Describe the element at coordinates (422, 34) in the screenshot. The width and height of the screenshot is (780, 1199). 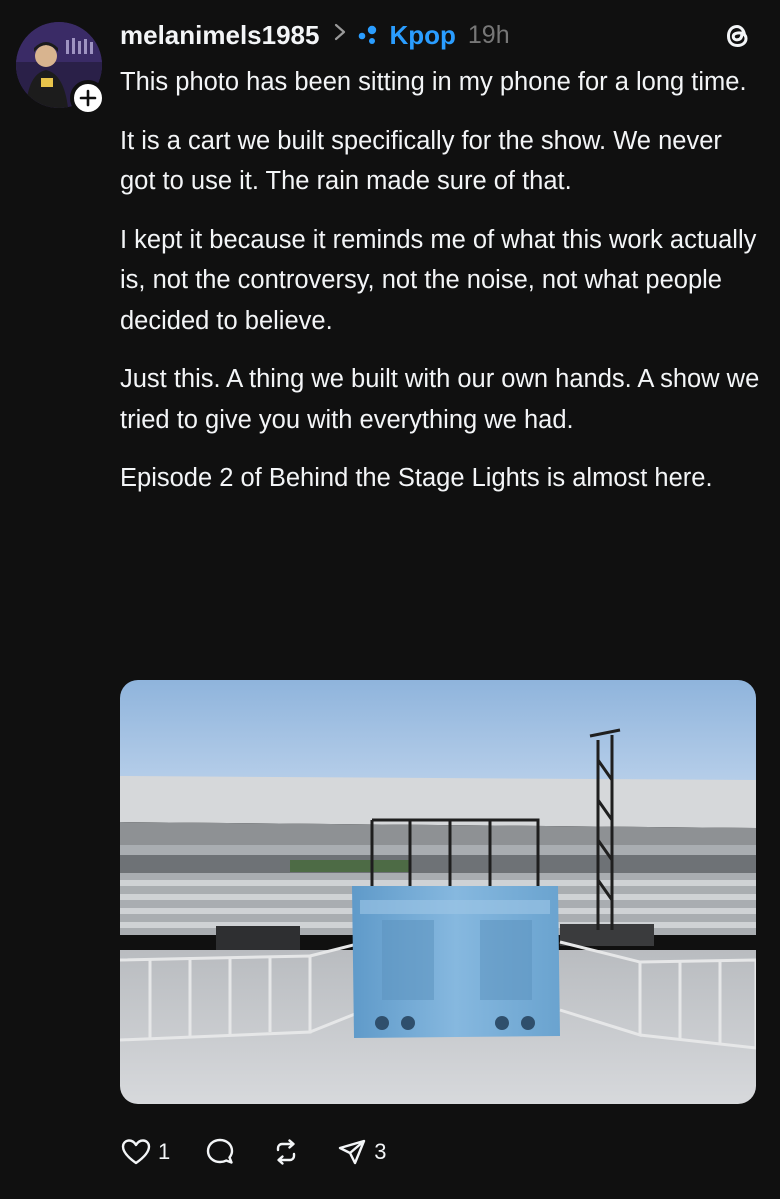
I see `topic-label: Kpop` at that location.